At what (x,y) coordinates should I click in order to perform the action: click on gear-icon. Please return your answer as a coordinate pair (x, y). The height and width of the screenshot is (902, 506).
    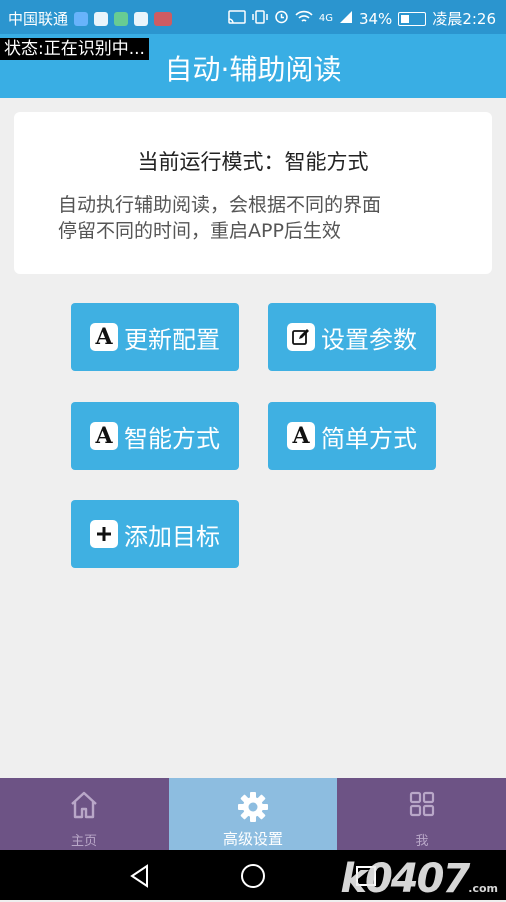
    Looking at the image, I should click on (253, 807).